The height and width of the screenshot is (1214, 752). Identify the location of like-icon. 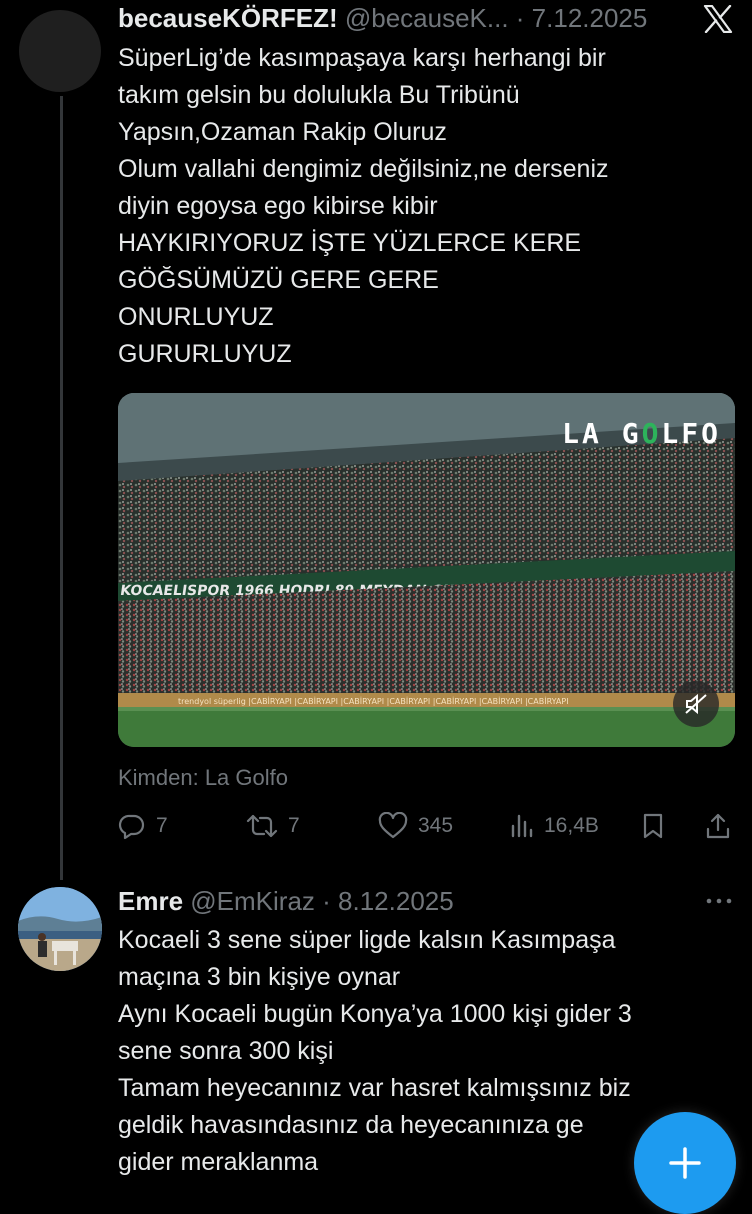
(393, 825).